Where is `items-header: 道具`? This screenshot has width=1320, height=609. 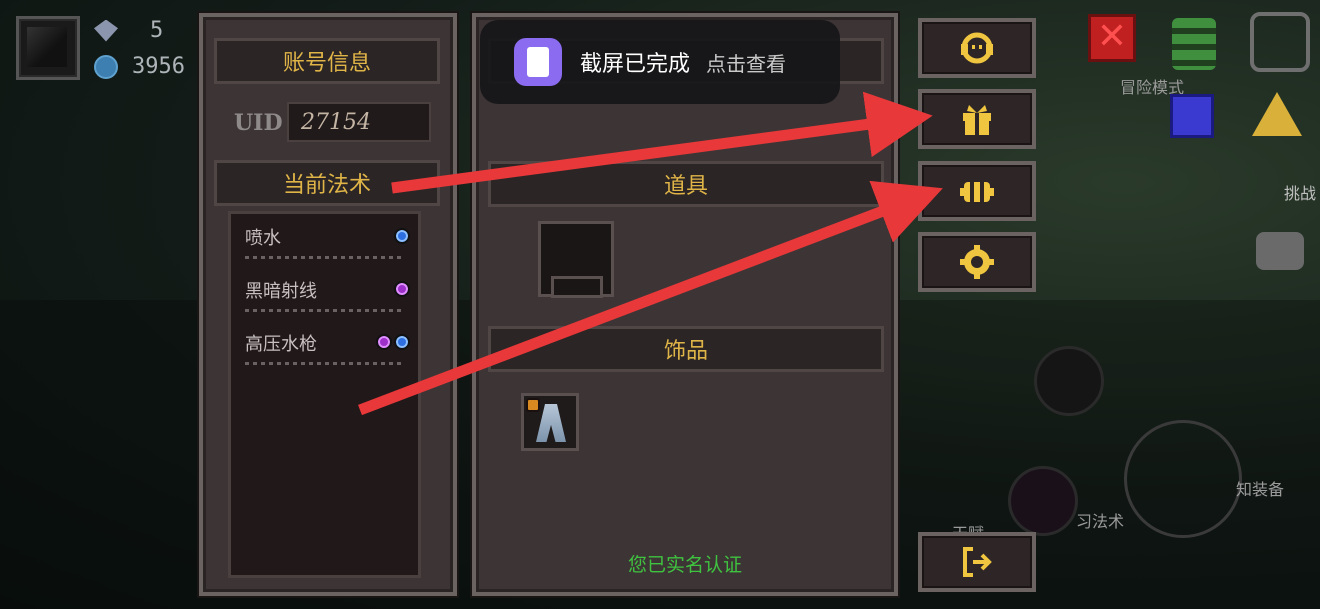
items-header: 道具 is located at coordinates (686, 184).